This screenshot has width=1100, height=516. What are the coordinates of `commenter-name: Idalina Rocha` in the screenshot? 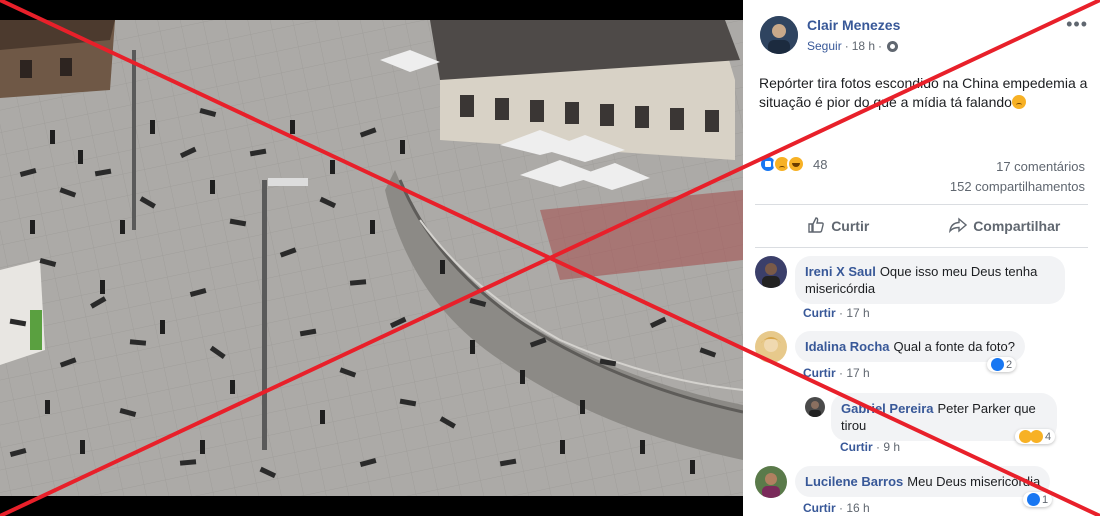 It's located at (847, 346).